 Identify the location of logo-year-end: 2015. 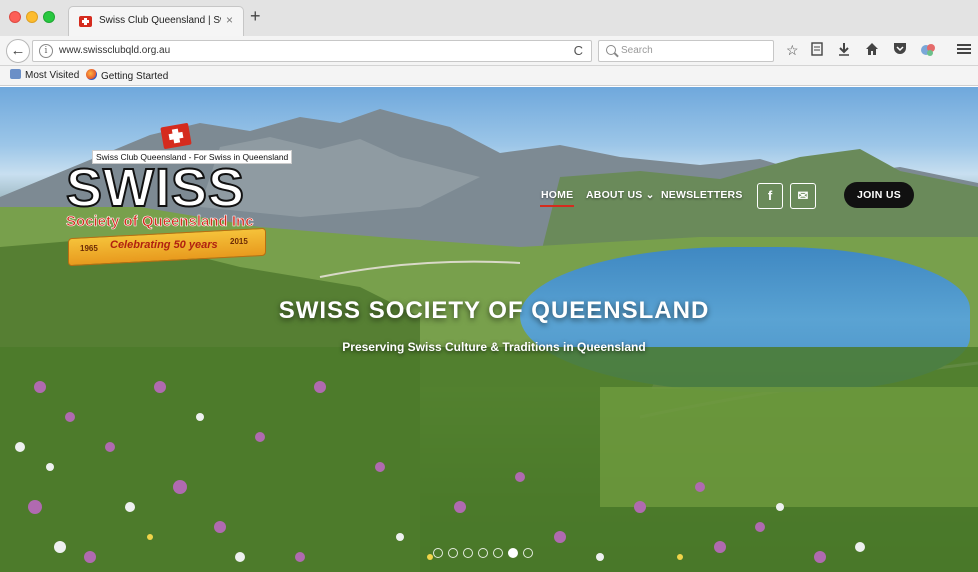
(239, 241).